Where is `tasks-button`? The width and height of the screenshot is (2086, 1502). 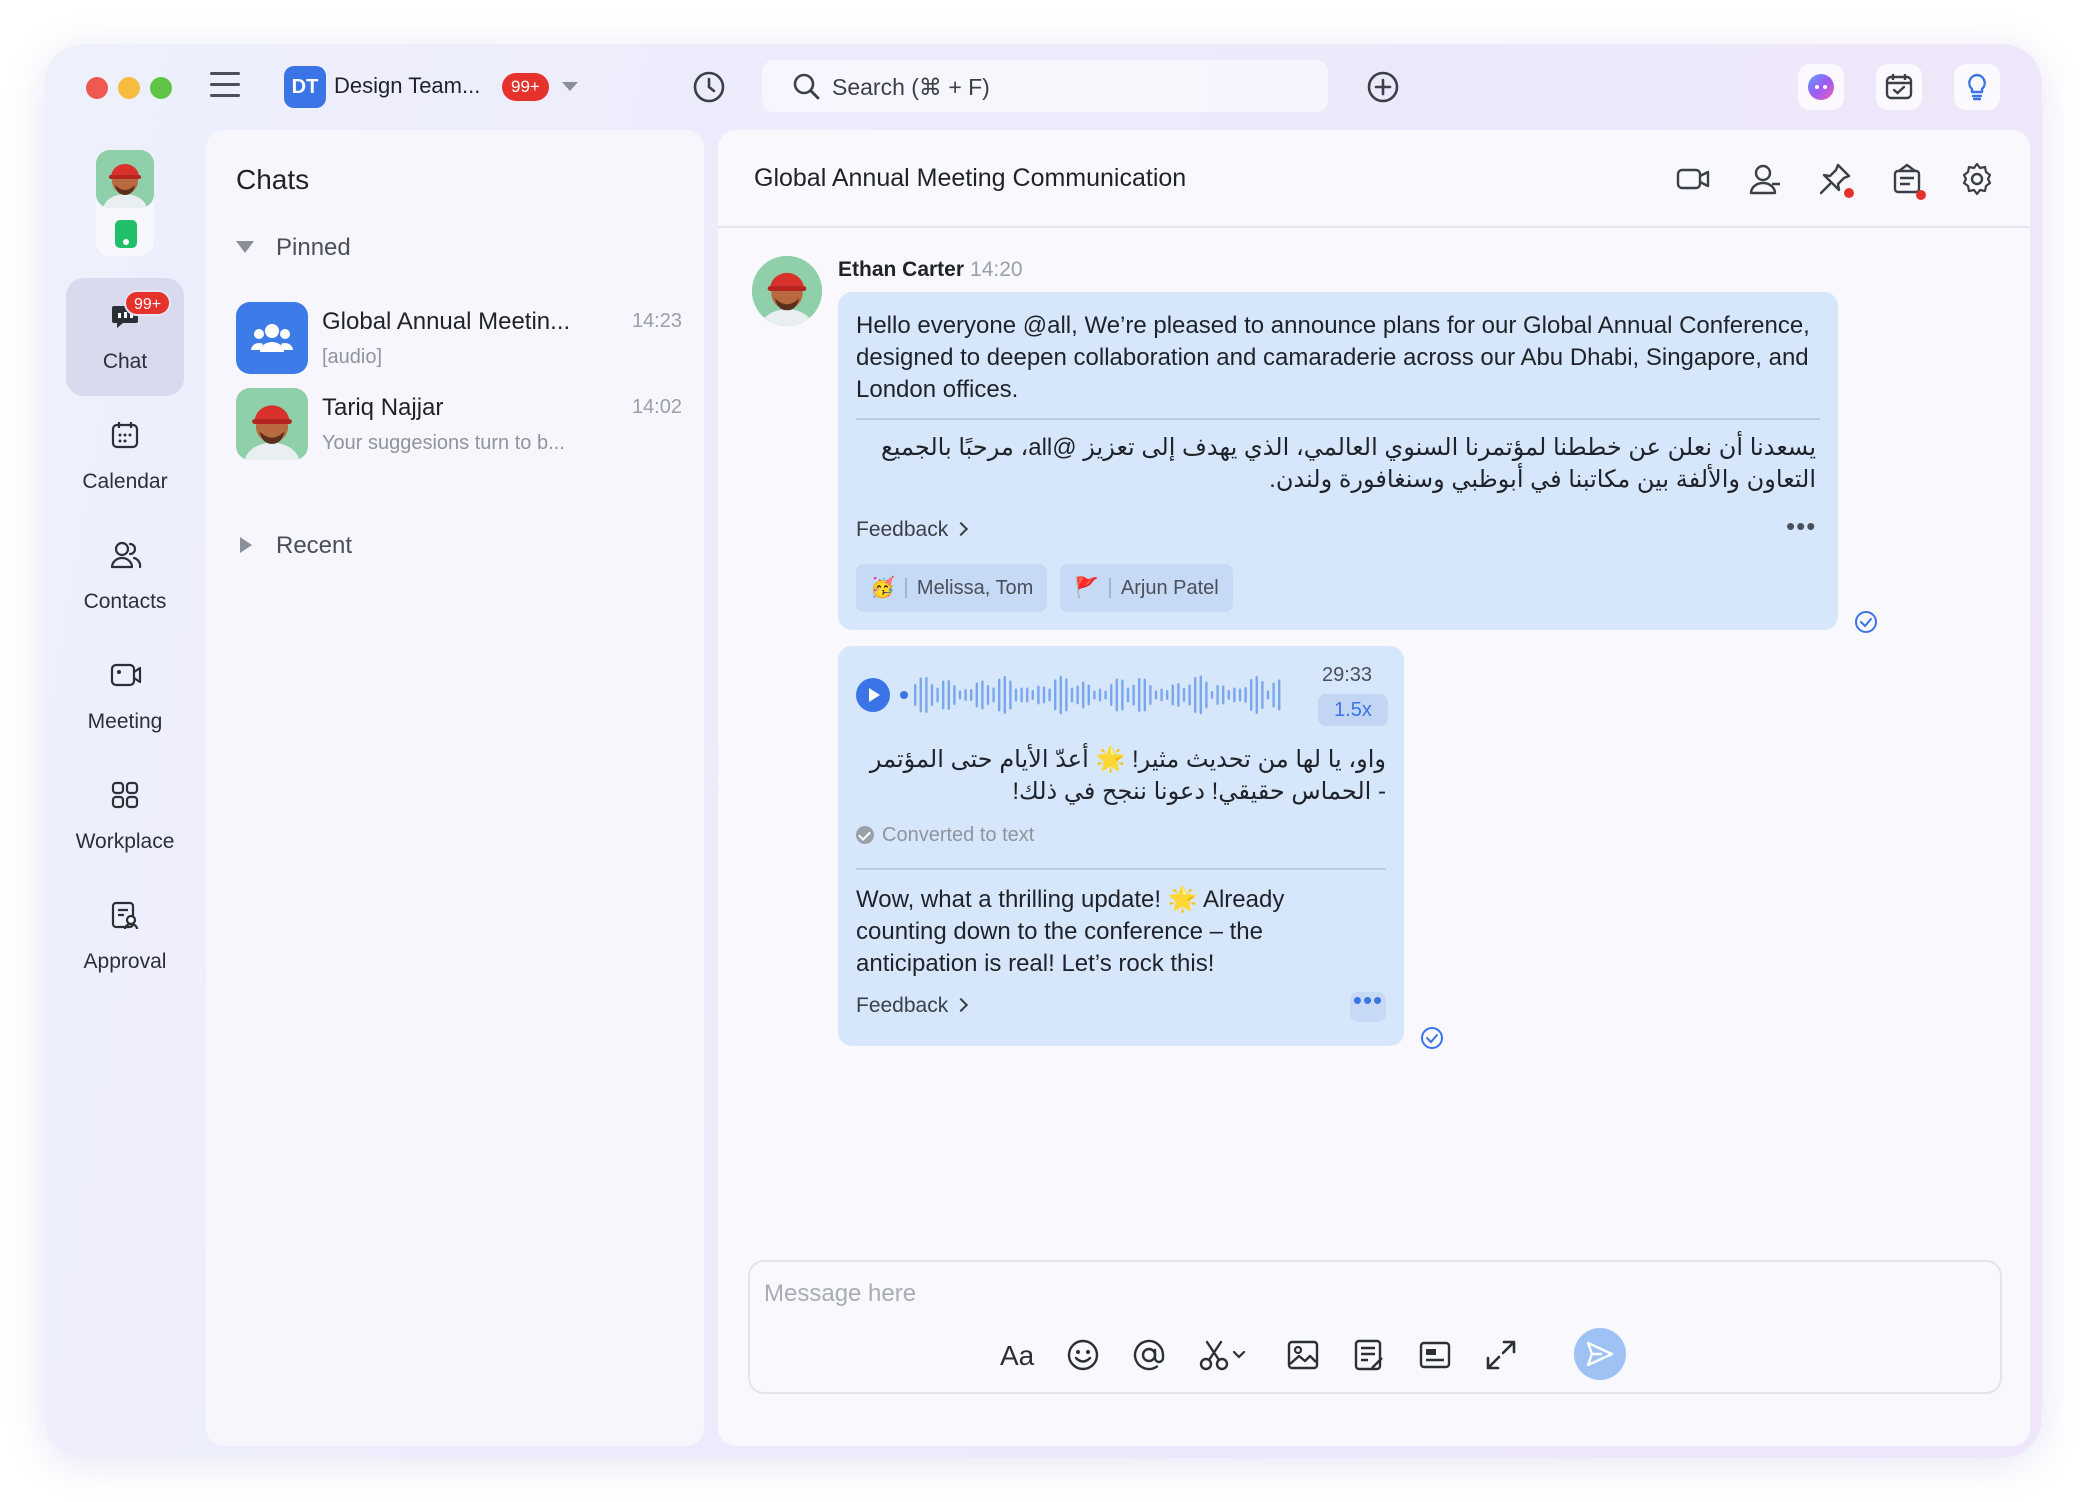 tasks-button is located at coordinates (1899, 87).